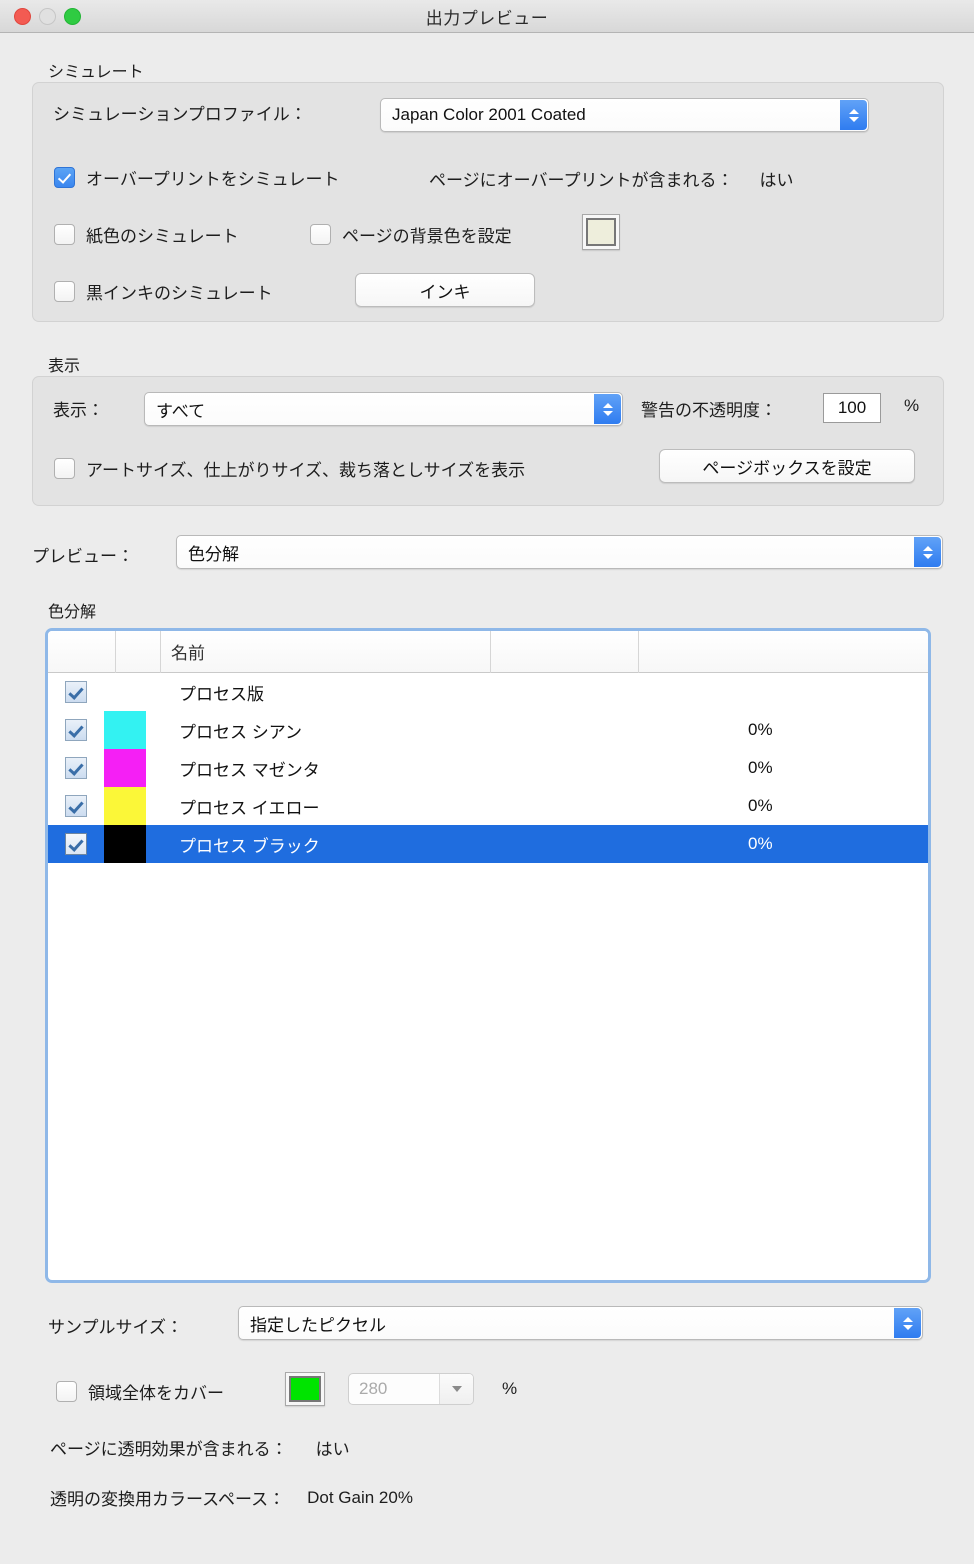  I want to click on coverage-threshold-combo: 280, so click(411, 1389).